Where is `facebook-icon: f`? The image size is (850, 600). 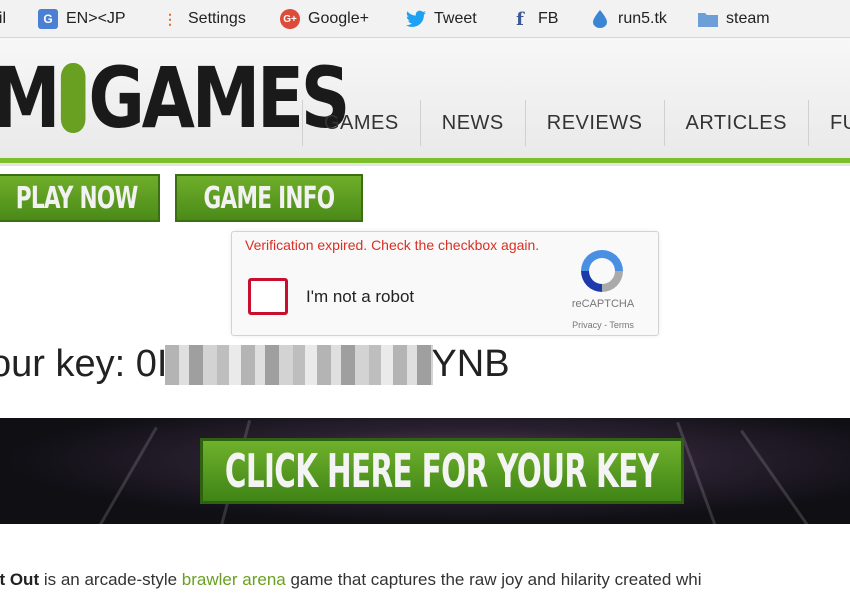 facebook-icon: f is located at coordinates (520, 19).